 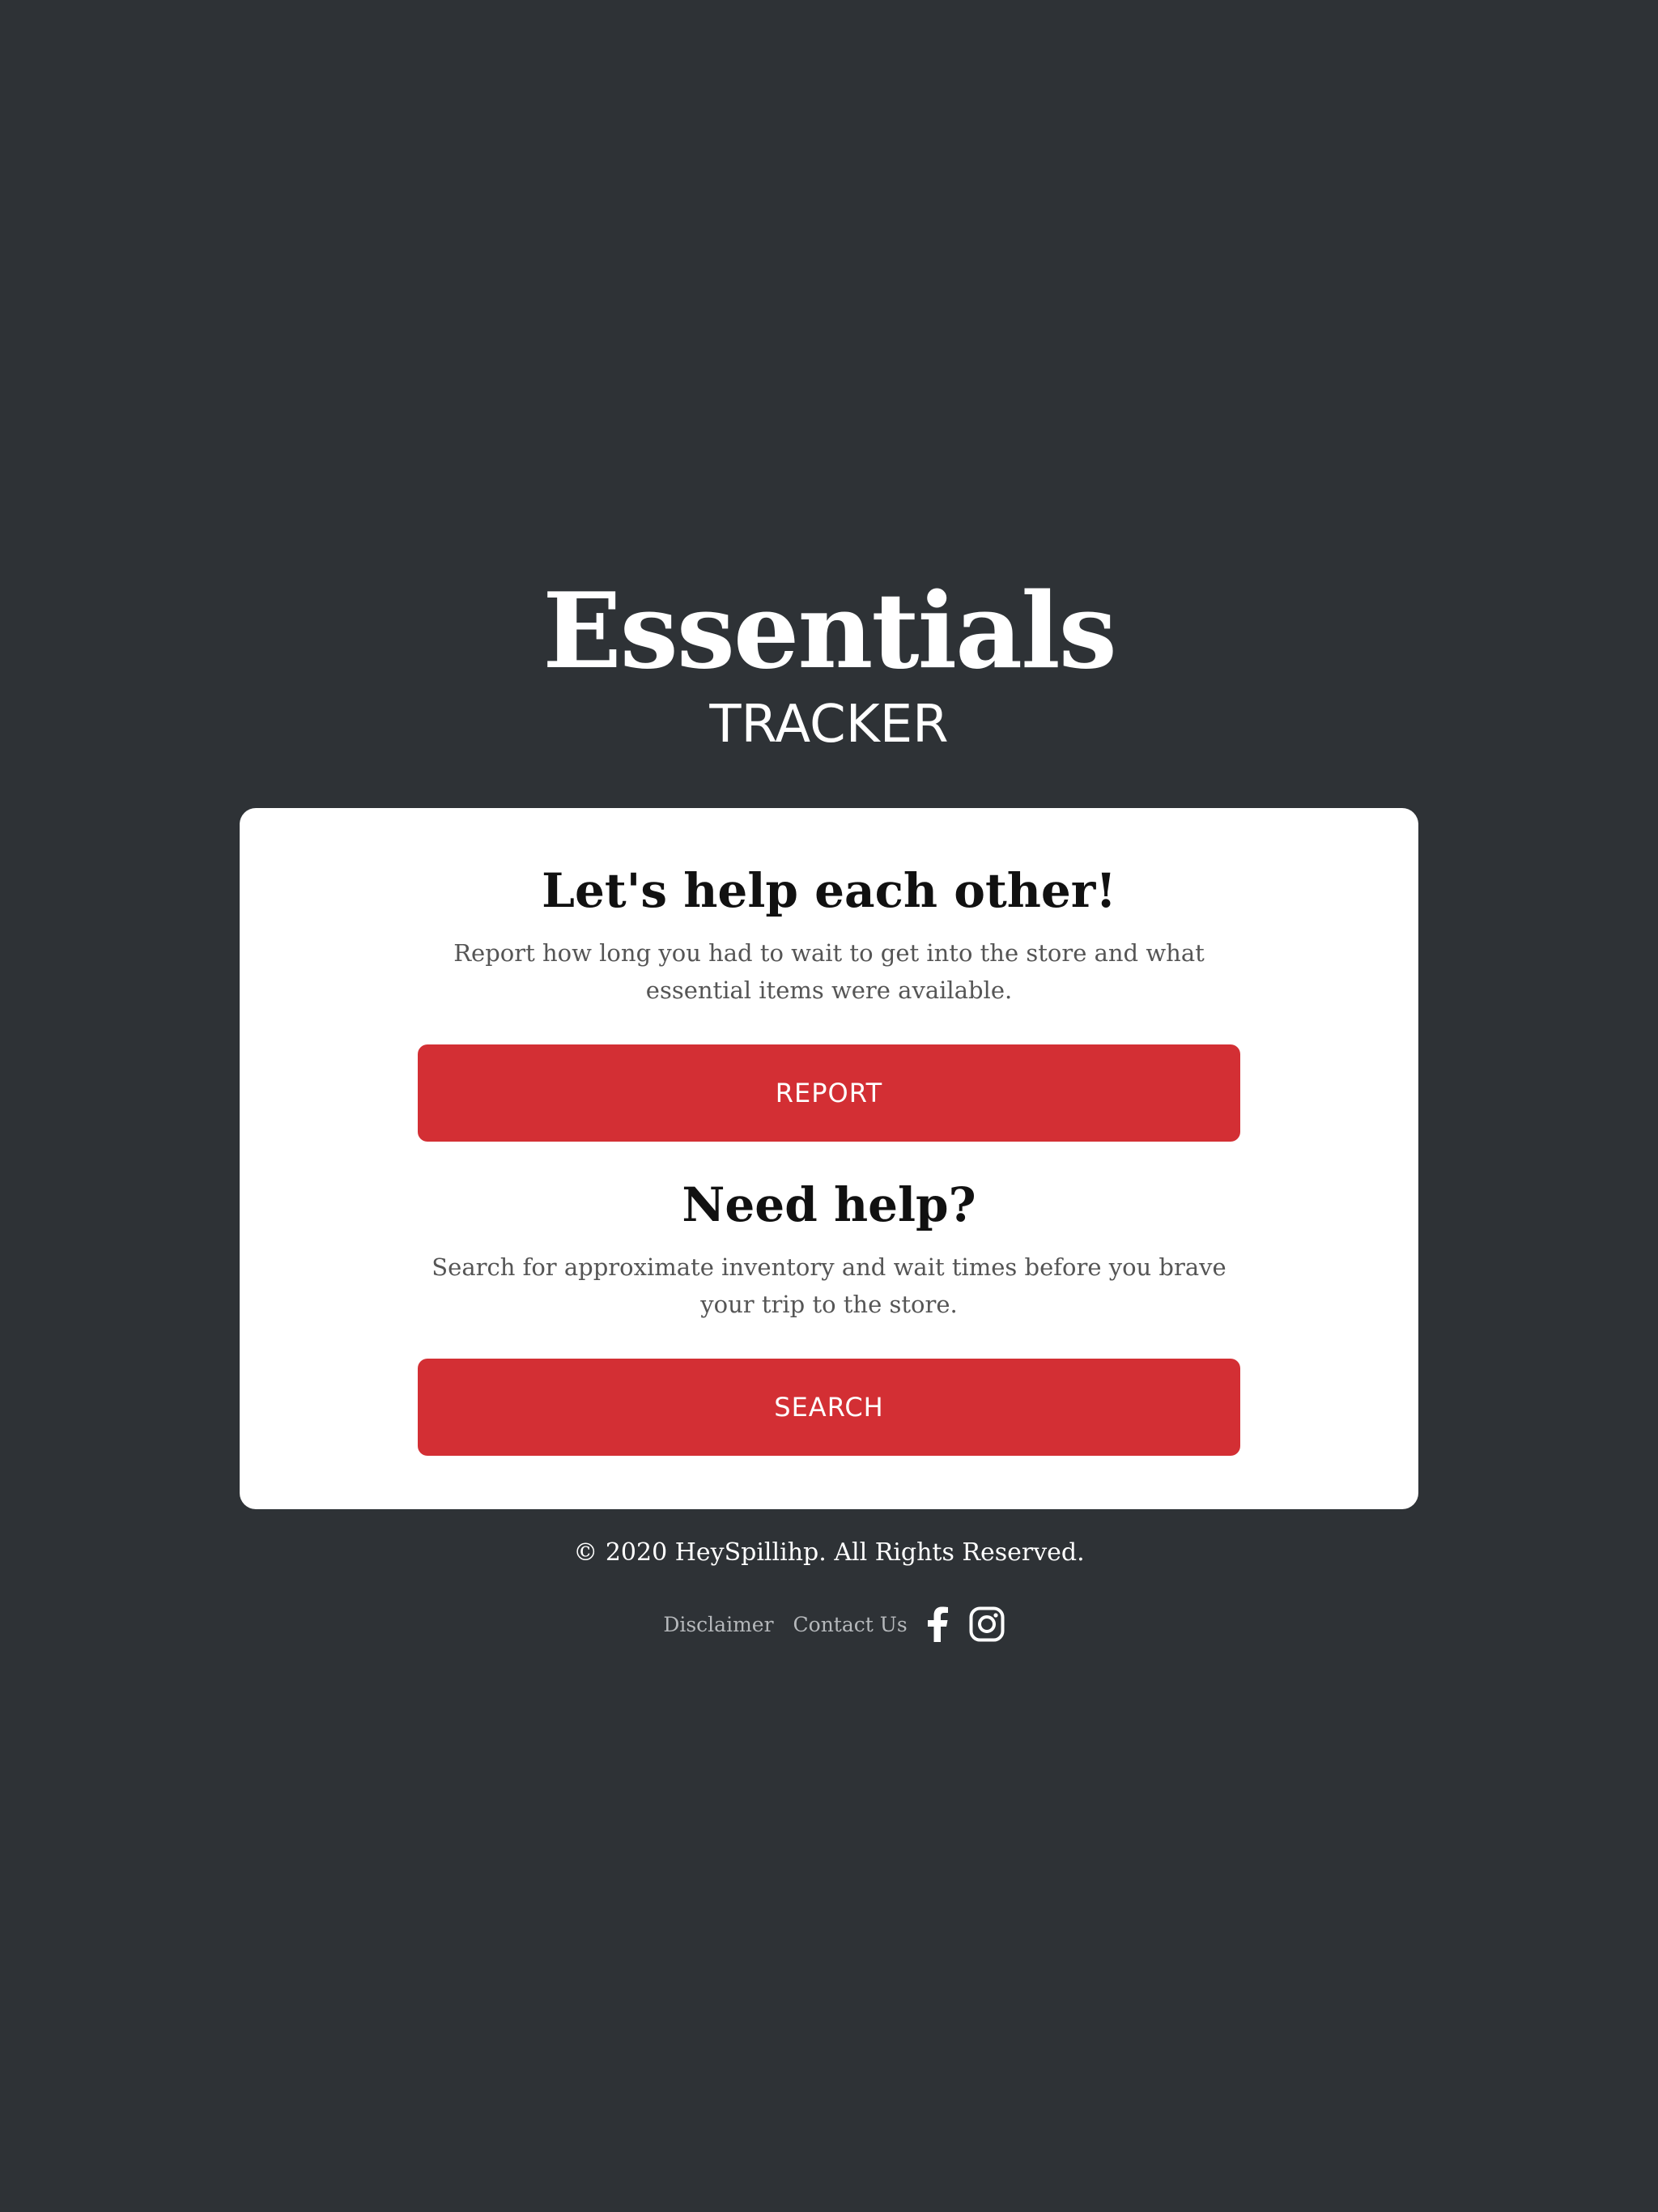 I want to click on copyright-text: © 2020 HeySpillihp. All Rights Reserved., so click(x=829, y=1553).